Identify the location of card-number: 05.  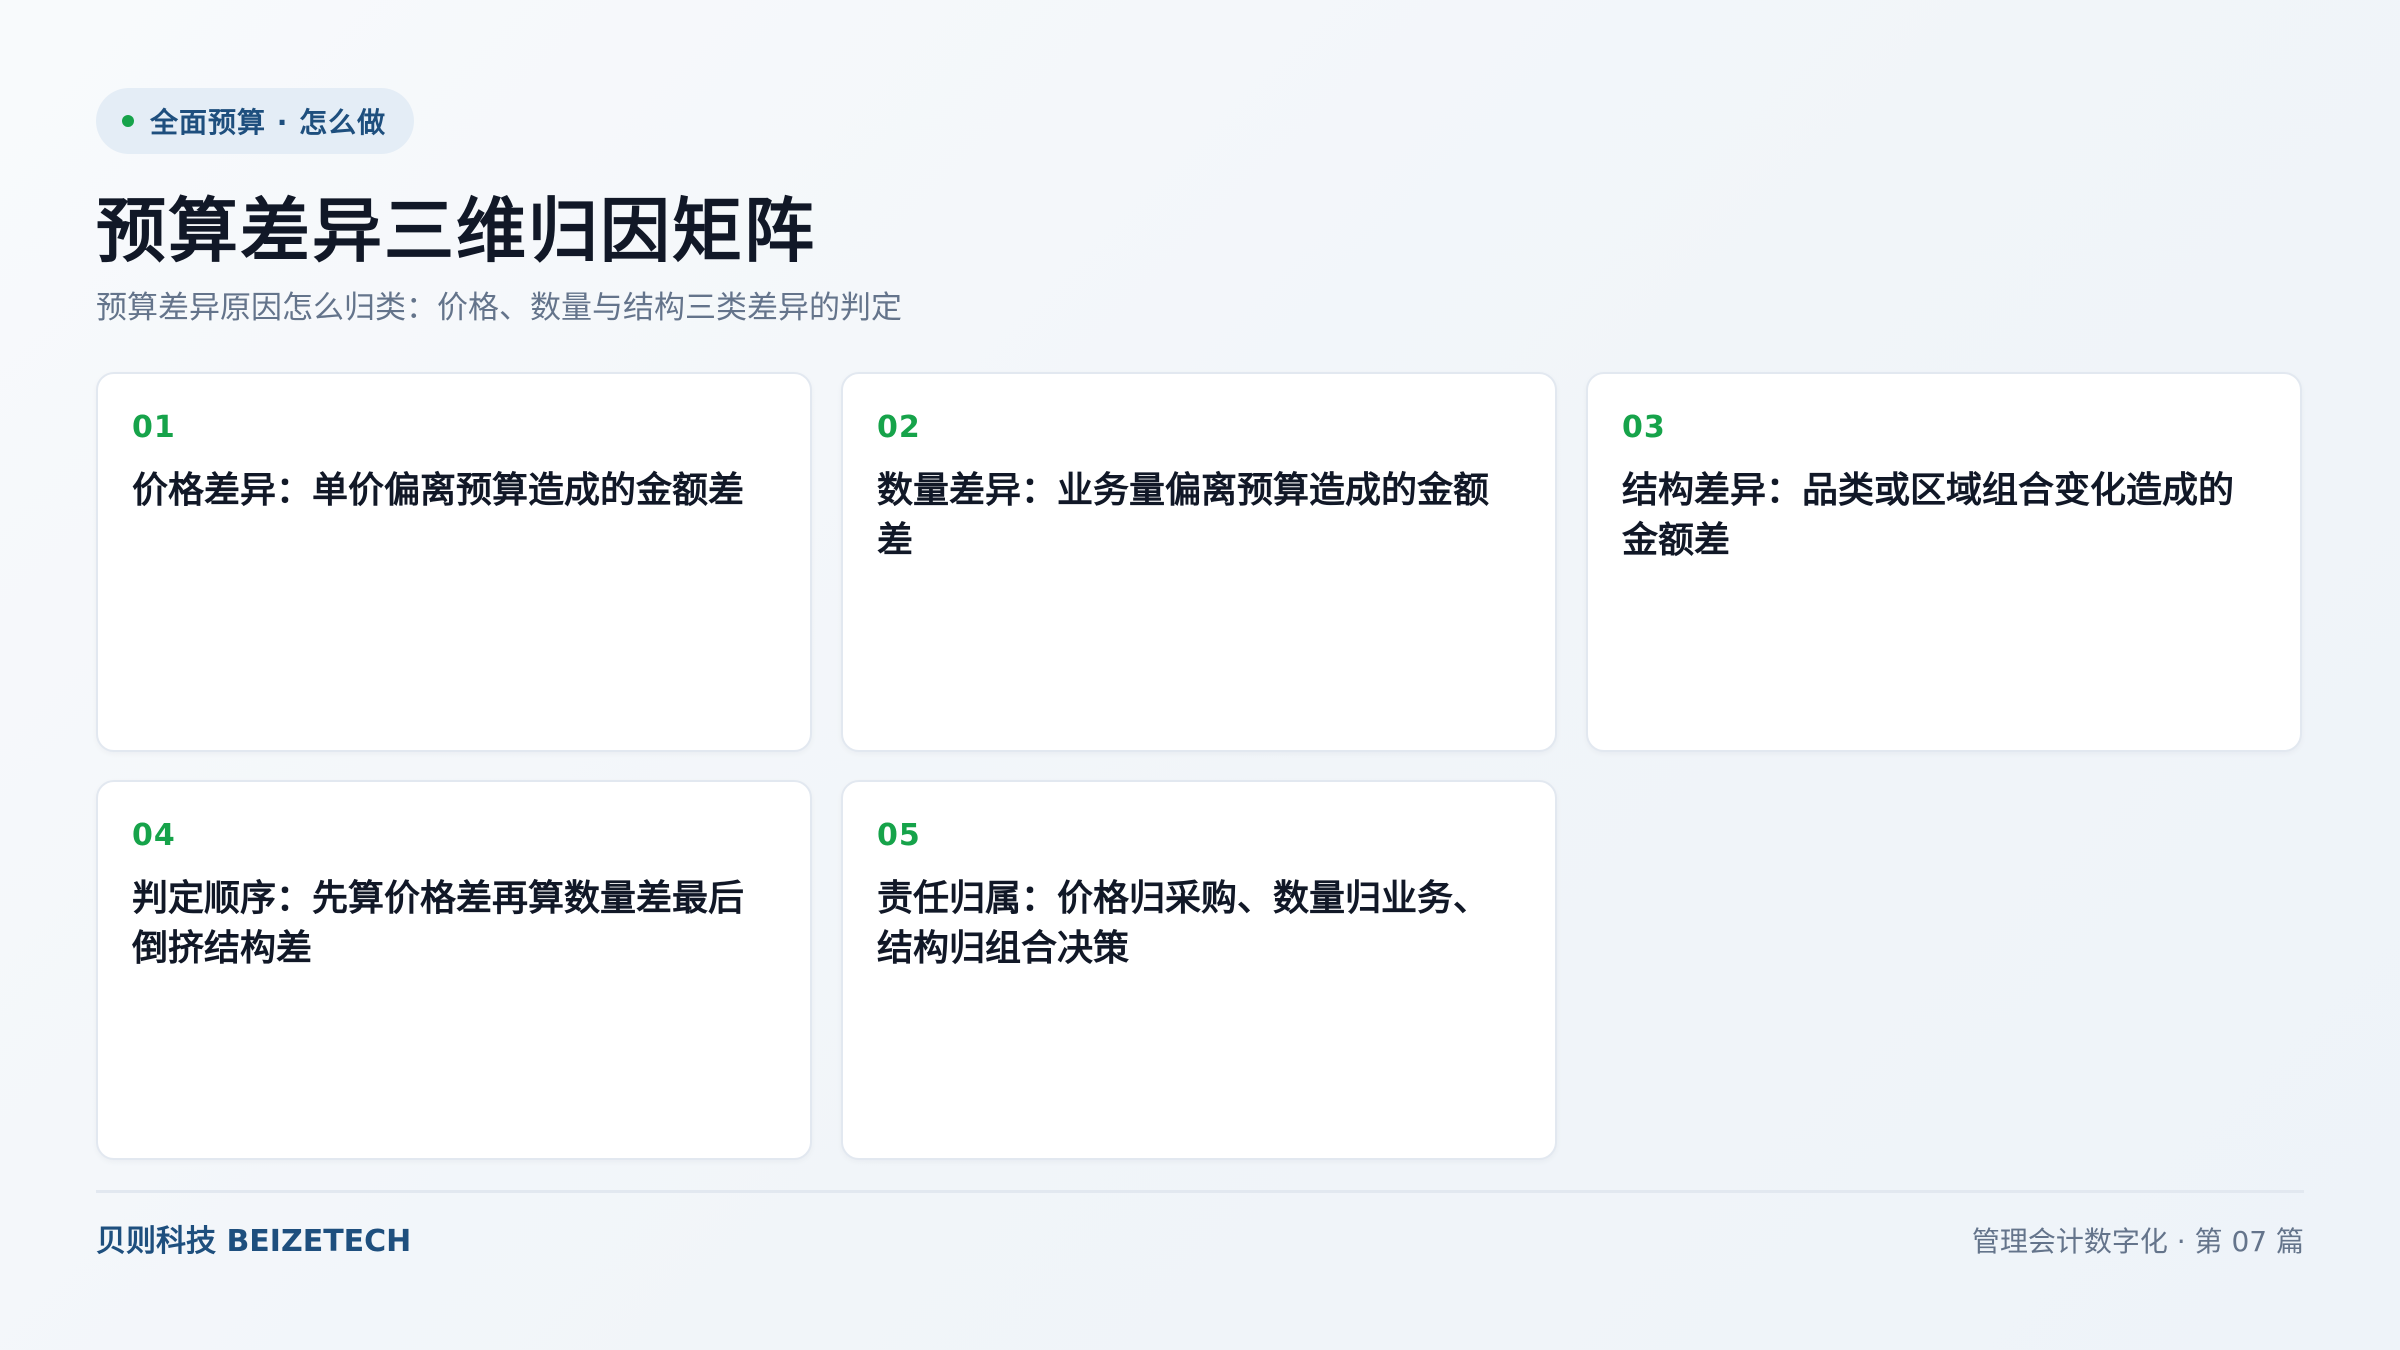
(899, 835).